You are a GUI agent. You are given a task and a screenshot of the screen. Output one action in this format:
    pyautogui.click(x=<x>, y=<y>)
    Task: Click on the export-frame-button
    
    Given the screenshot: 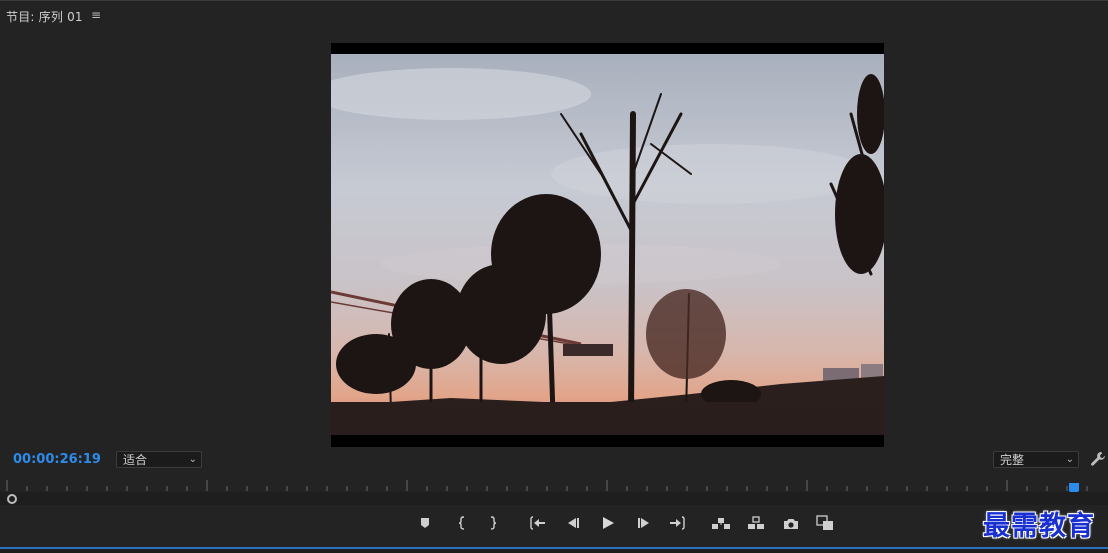 What is the action you would take?
    pyautogui.click(x=791, y=523)
    